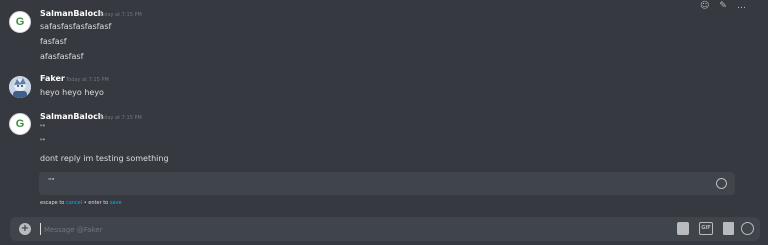  What do you see at coordinates (51, 181) in the screenshot?
I see `edit-message-value: ""` at bounding box center [51, 181].